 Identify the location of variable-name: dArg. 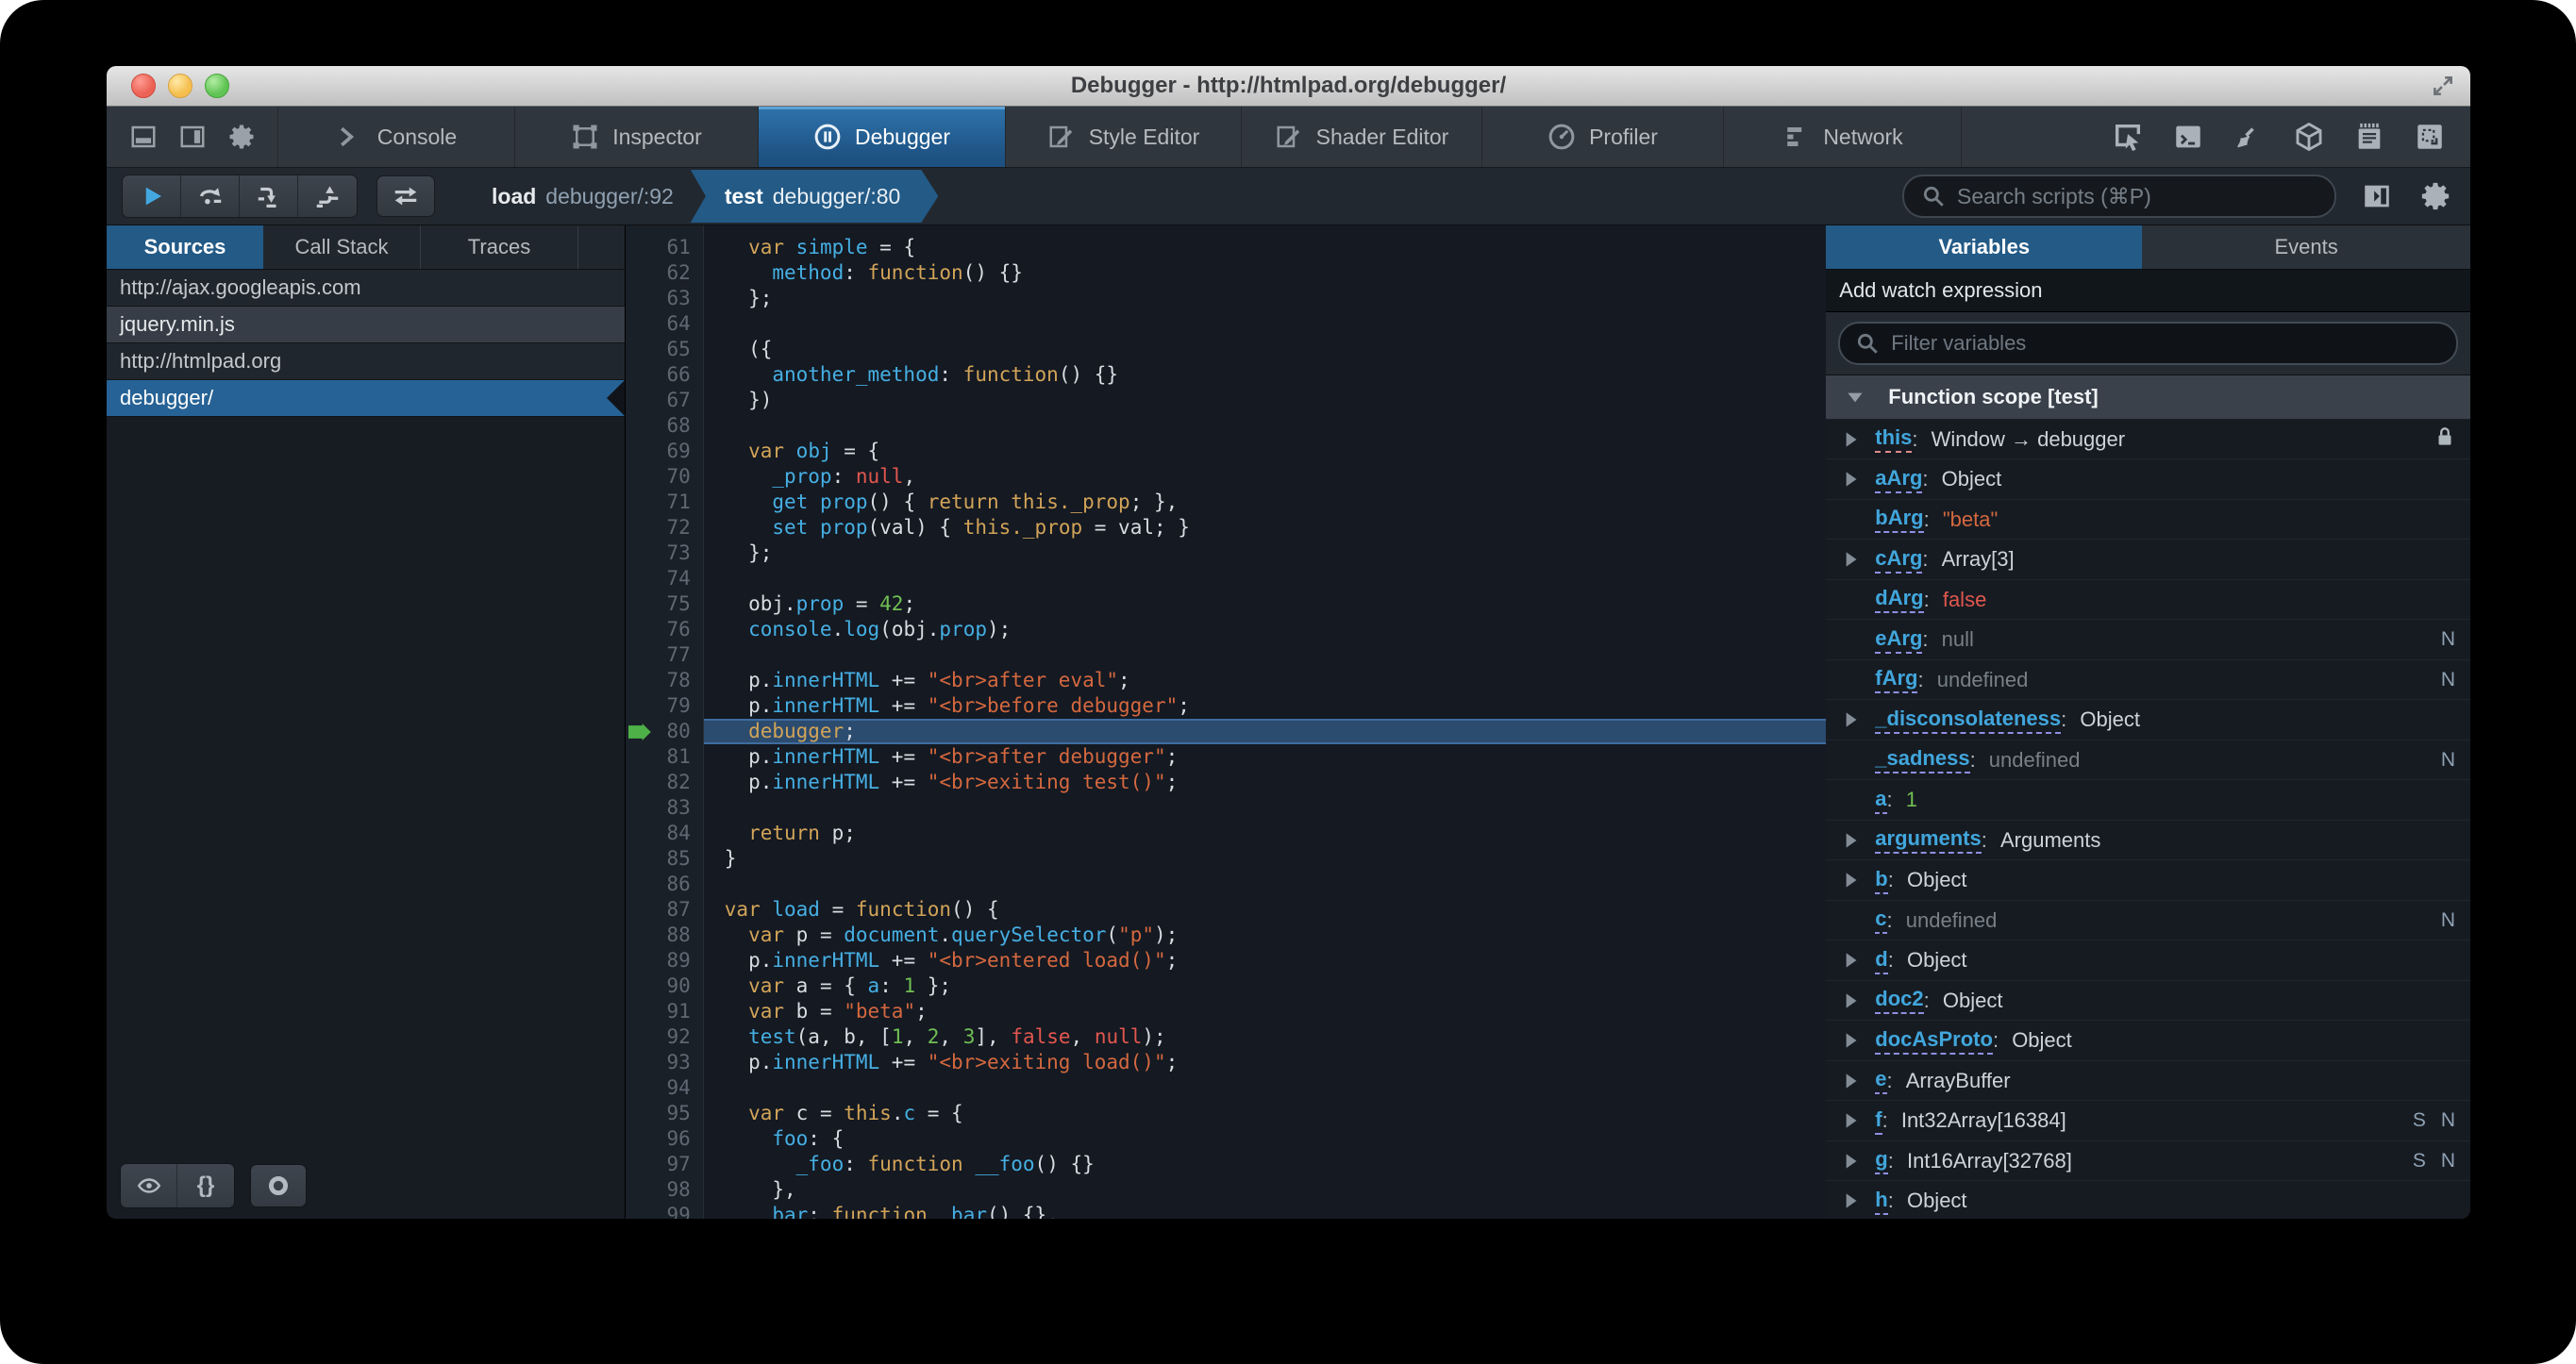
(1899, 600).